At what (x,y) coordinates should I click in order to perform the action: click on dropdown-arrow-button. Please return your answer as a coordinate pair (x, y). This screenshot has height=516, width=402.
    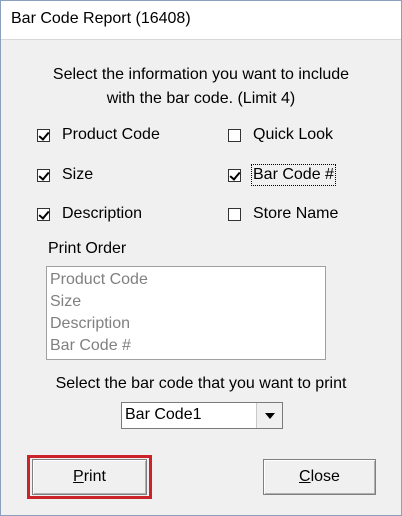
    Looking at the image, I should click on (269, 415).